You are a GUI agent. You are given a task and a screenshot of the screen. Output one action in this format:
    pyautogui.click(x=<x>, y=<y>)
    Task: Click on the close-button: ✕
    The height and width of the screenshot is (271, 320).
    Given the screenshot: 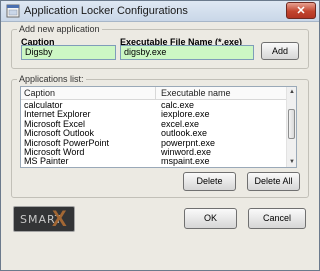 What is the action you would take?
    pyautogui.click(x=301, y=10)
    